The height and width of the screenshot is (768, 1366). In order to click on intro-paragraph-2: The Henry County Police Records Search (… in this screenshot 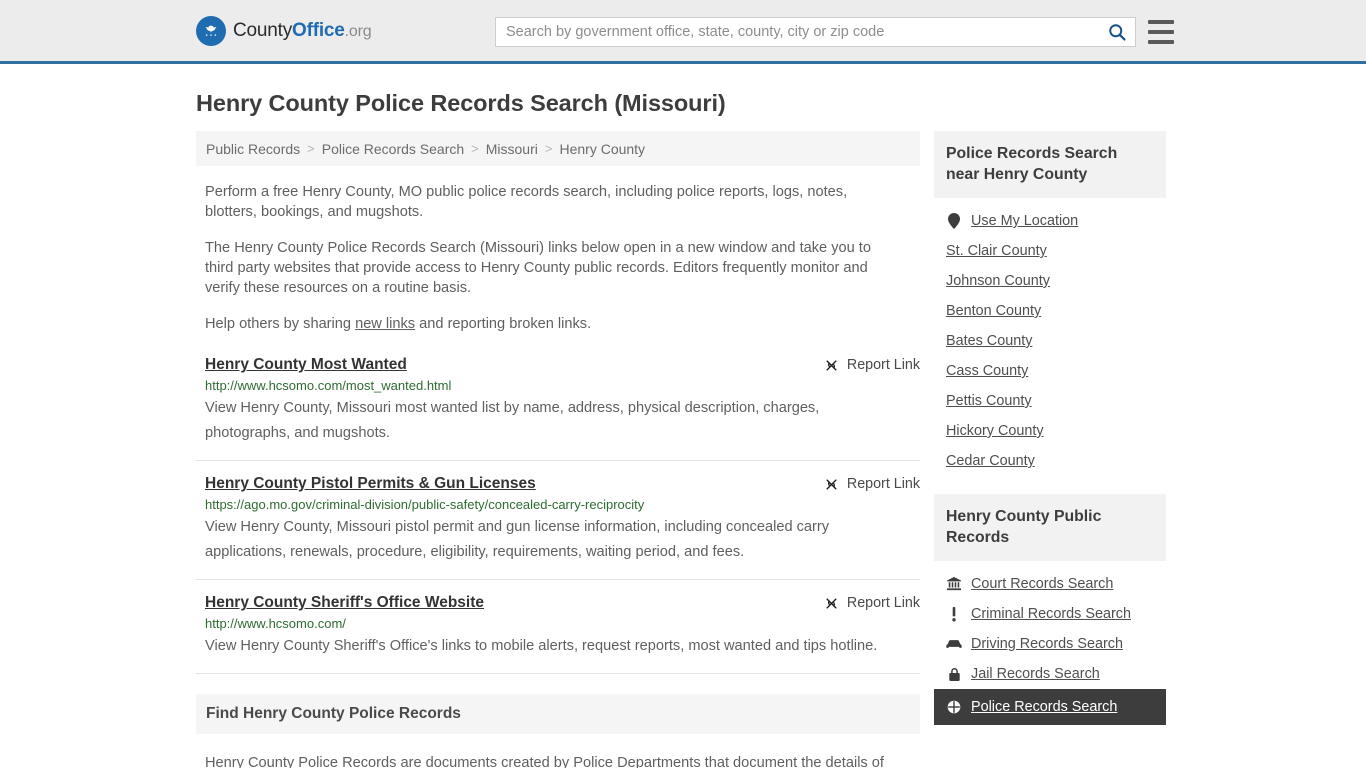, I will do `click(538, 268)`.